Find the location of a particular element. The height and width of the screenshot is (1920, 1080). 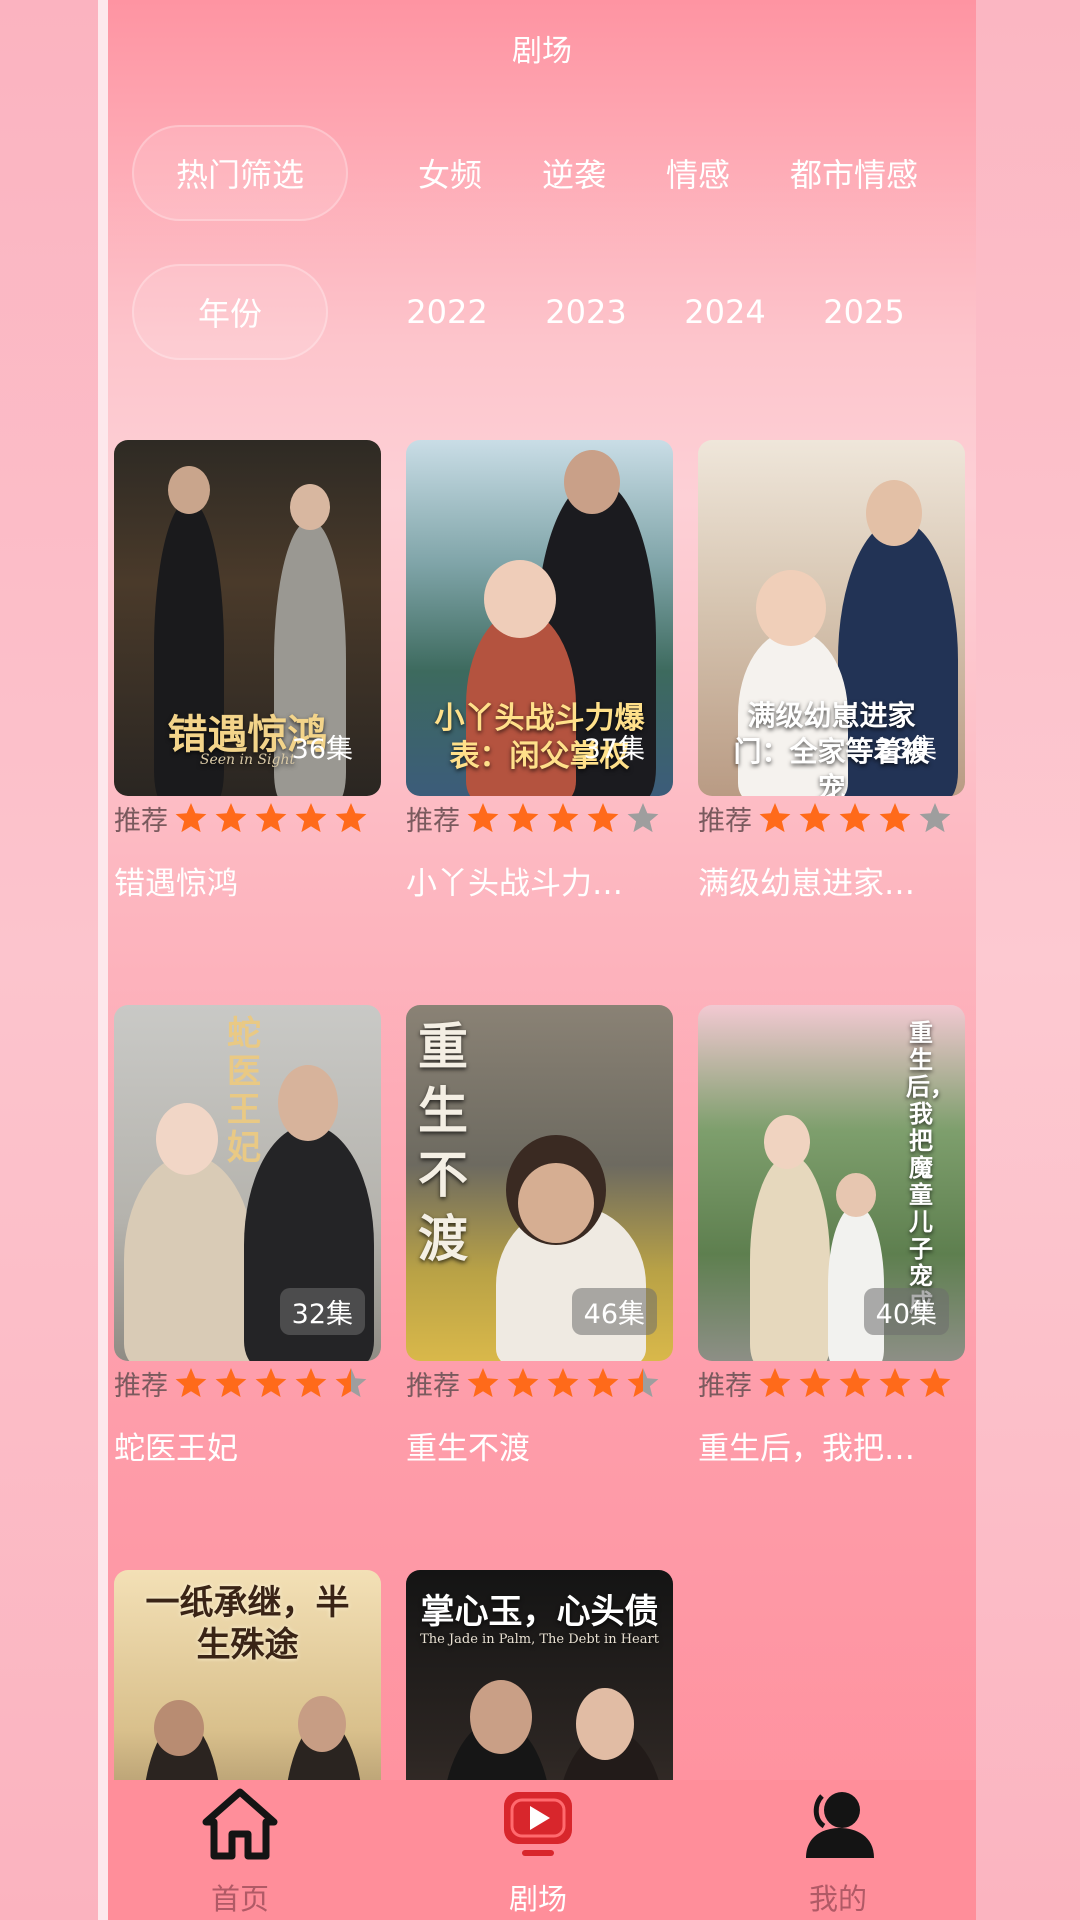

drama-card: 错遇惊鸿 Seen in Sight 36集 推荐 错遇惊鸿 is located at coordinates (247, 671).